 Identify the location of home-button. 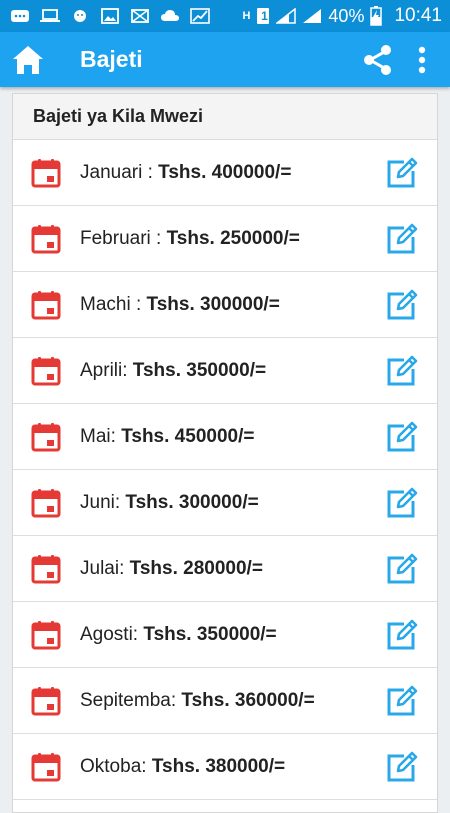
(28, 59).